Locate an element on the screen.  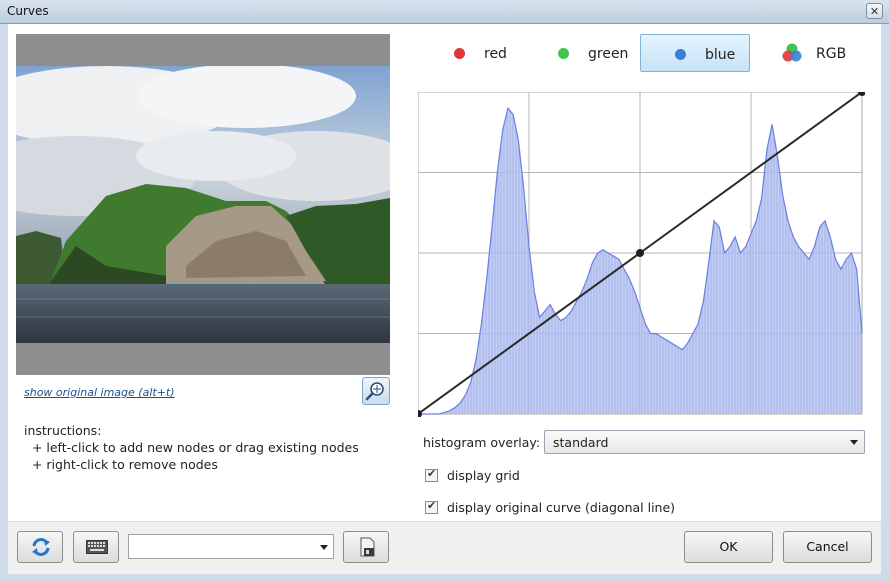
save-icon is located at coordinates (367, 547).